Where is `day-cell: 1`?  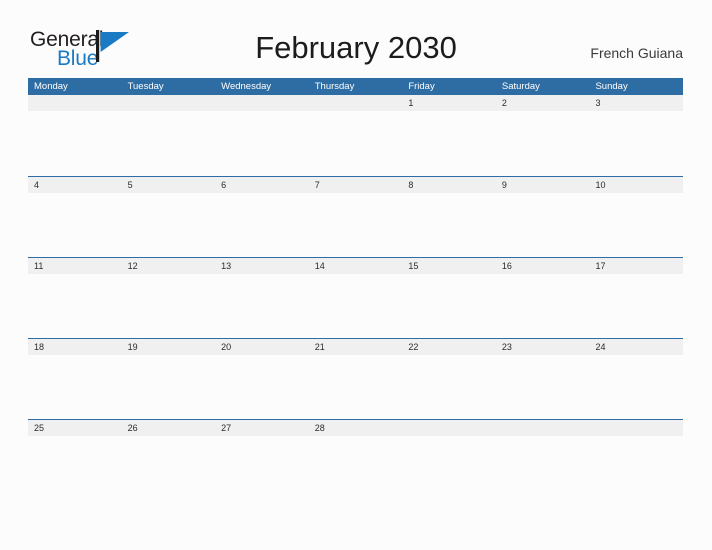 day-cell: 1 is located at coordinates (449, 103).